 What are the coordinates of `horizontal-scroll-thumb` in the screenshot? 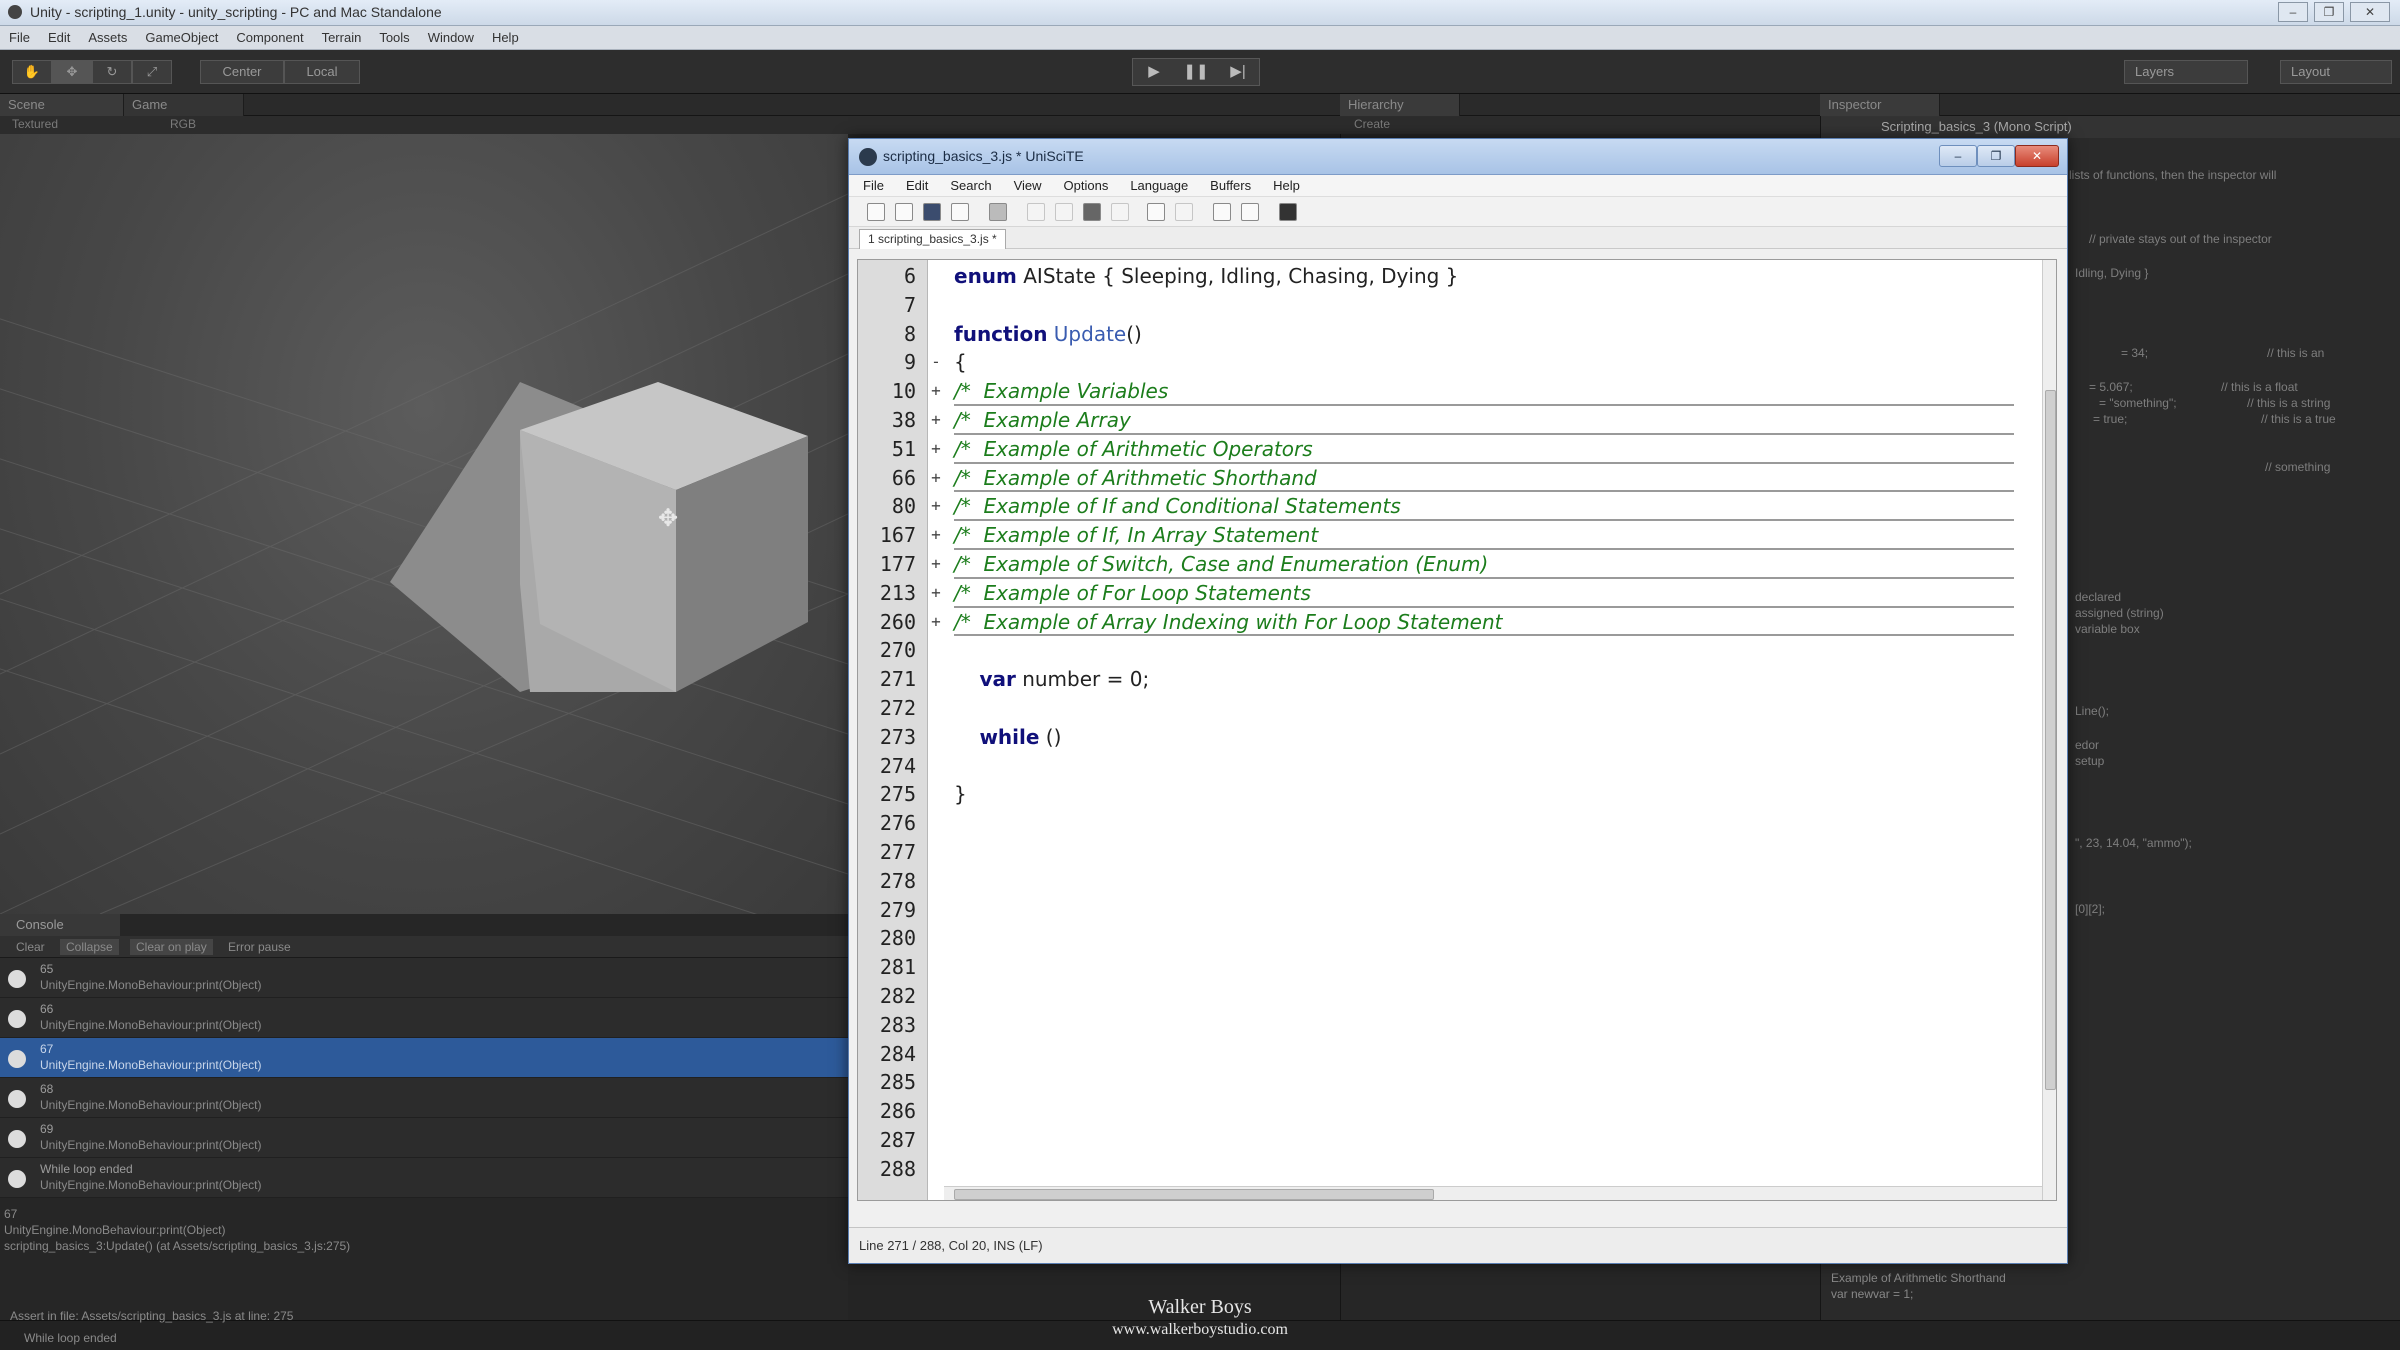 It's located at (1194, 1194).